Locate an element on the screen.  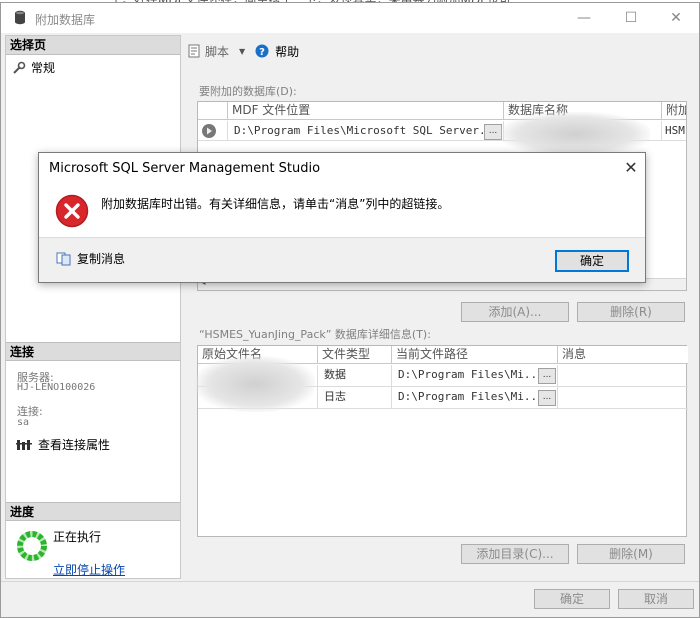
script-dropdown-arrow: ▼ is located at coordinates (242, 51).